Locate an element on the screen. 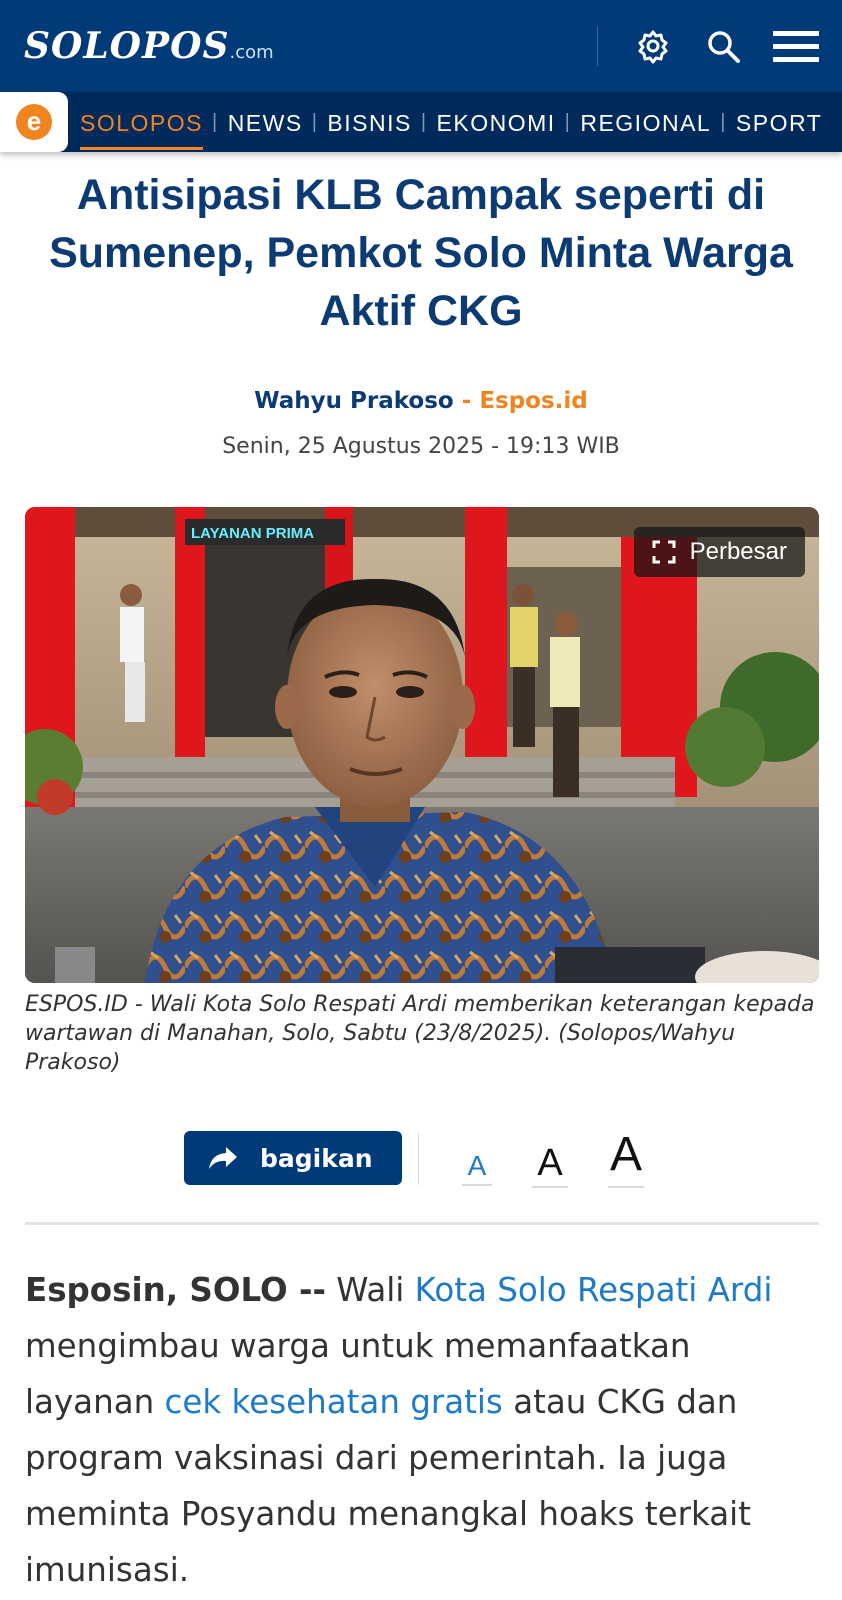 The height and width of the screenshot is (1600, 842). share-label: bagikan is located at coordinates (316, 1158).